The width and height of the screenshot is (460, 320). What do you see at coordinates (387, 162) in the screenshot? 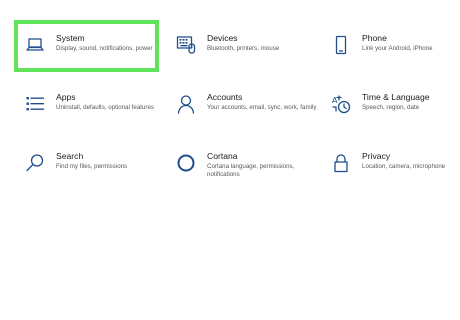
I see `tile-privacy: Privacy Location, camera, microphone` at bounding box center [387, 162].